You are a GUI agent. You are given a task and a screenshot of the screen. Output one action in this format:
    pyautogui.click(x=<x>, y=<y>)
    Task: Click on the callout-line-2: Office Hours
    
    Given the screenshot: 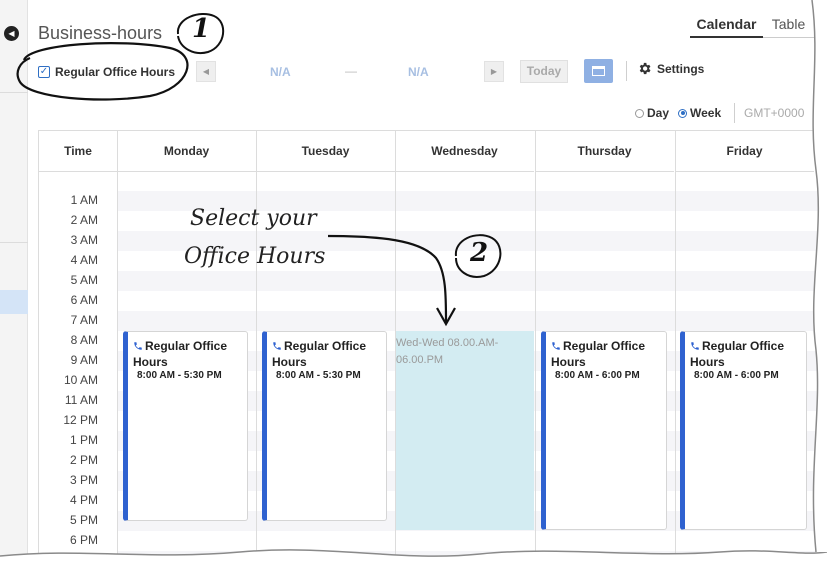 What is the action you would take?
    pyautogui.click(x=255, y=256)
    